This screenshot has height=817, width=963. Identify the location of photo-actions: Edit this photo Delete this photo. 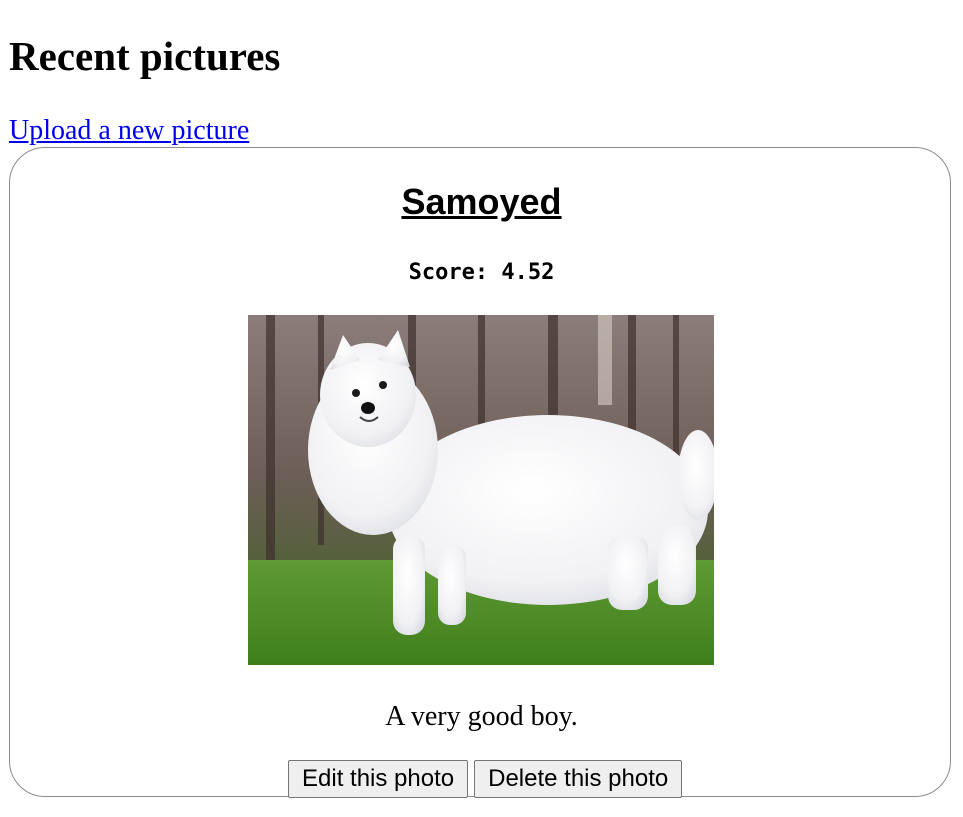
(485, 779).